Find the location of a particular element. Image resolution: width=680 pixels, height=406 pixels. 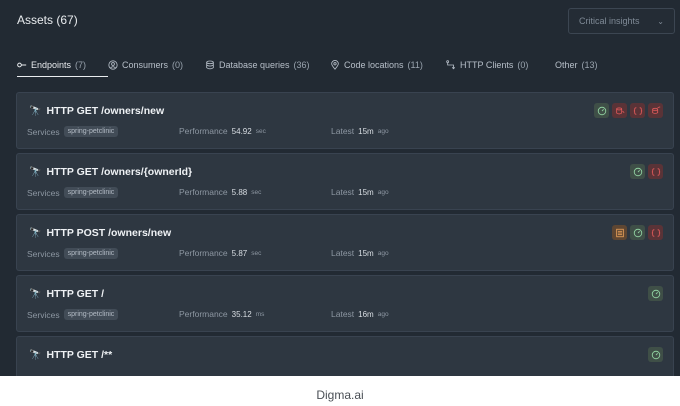

location-icon is located at coordinates (335, 65).